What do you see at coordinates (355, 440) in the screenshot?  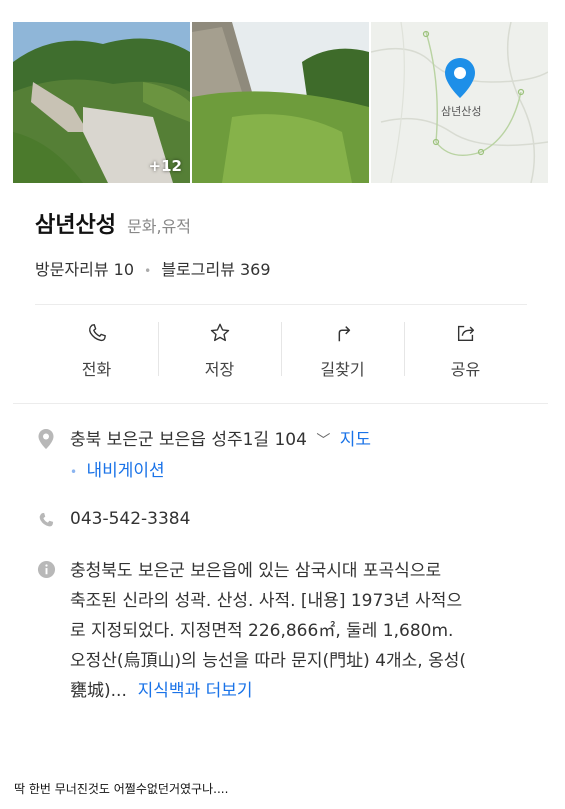 I see `map-link: 지도` at bounding box center [355, 440].